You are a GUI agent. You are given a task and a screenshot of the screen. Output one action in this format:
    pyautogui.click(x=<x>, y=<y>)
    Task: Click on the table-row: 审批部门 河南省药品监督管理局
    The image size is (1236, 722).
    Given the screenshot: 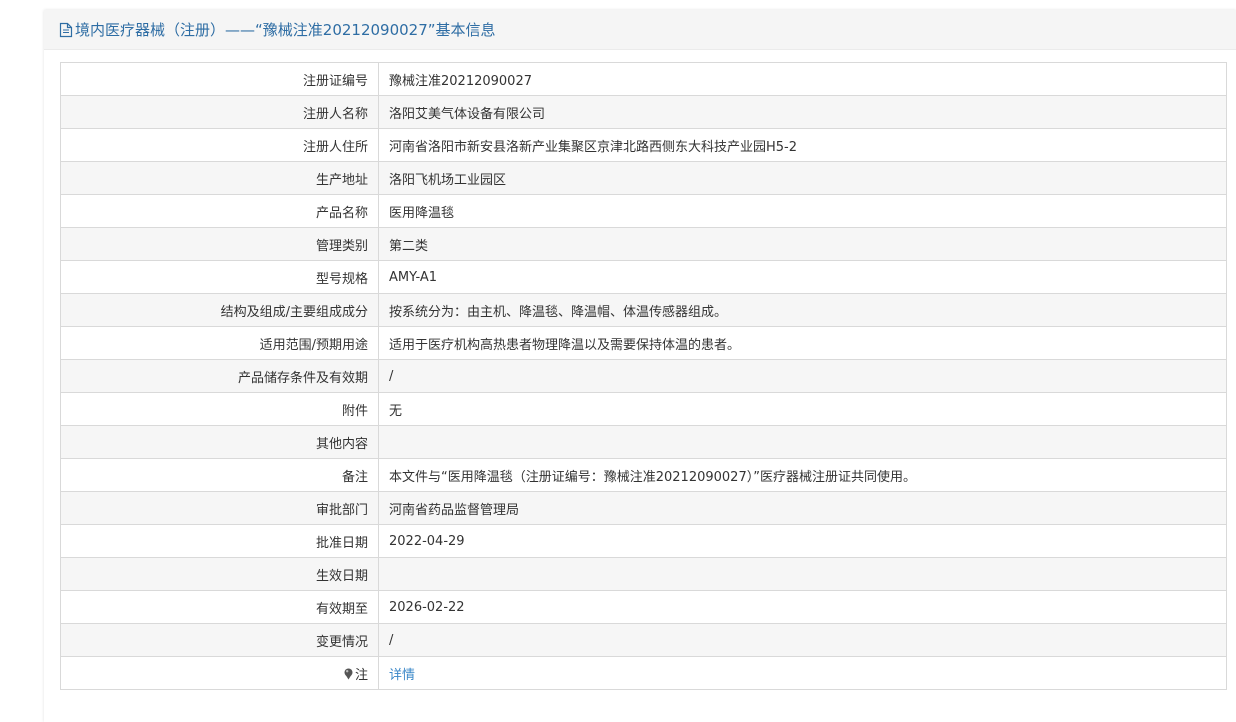 What is the action you would take?
    pyautogui.click(x=643, y=508)
    